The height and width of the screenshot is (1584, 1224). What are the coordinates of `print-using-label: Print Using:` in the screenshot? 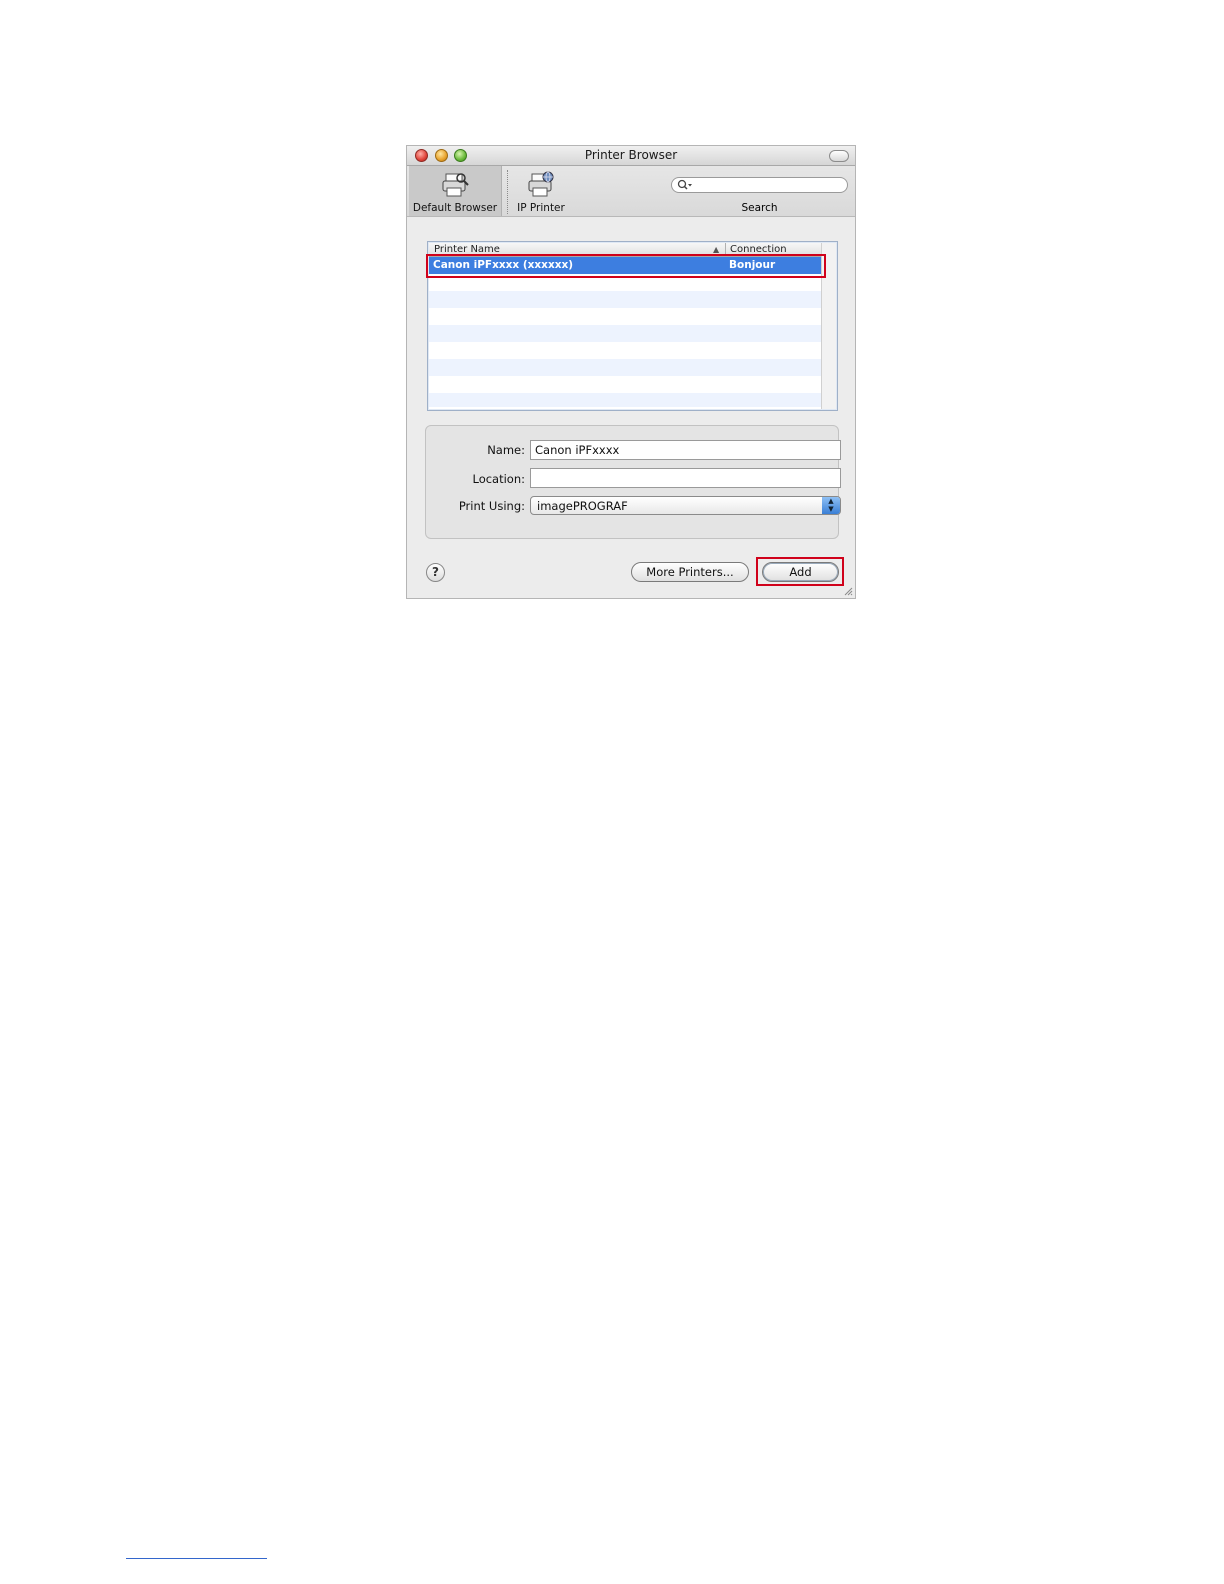 It's located at (491, 506).